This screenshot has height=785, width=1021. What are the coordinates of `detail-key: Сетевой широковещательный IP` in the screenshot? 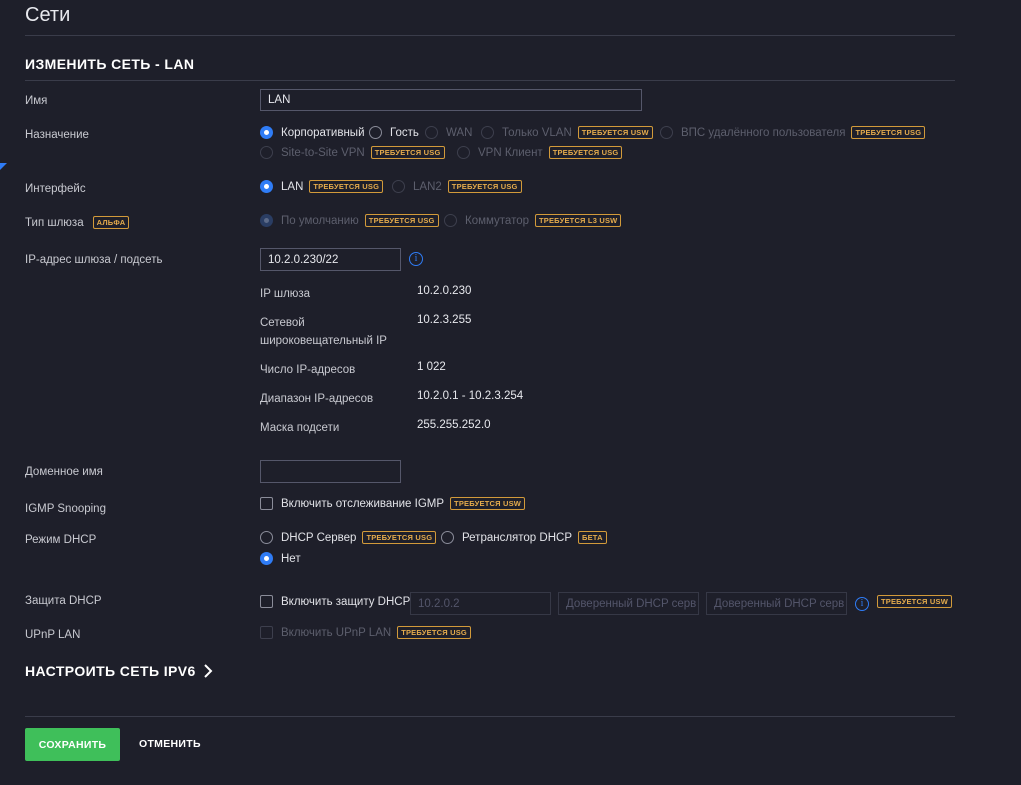 It's located at (323, 332).